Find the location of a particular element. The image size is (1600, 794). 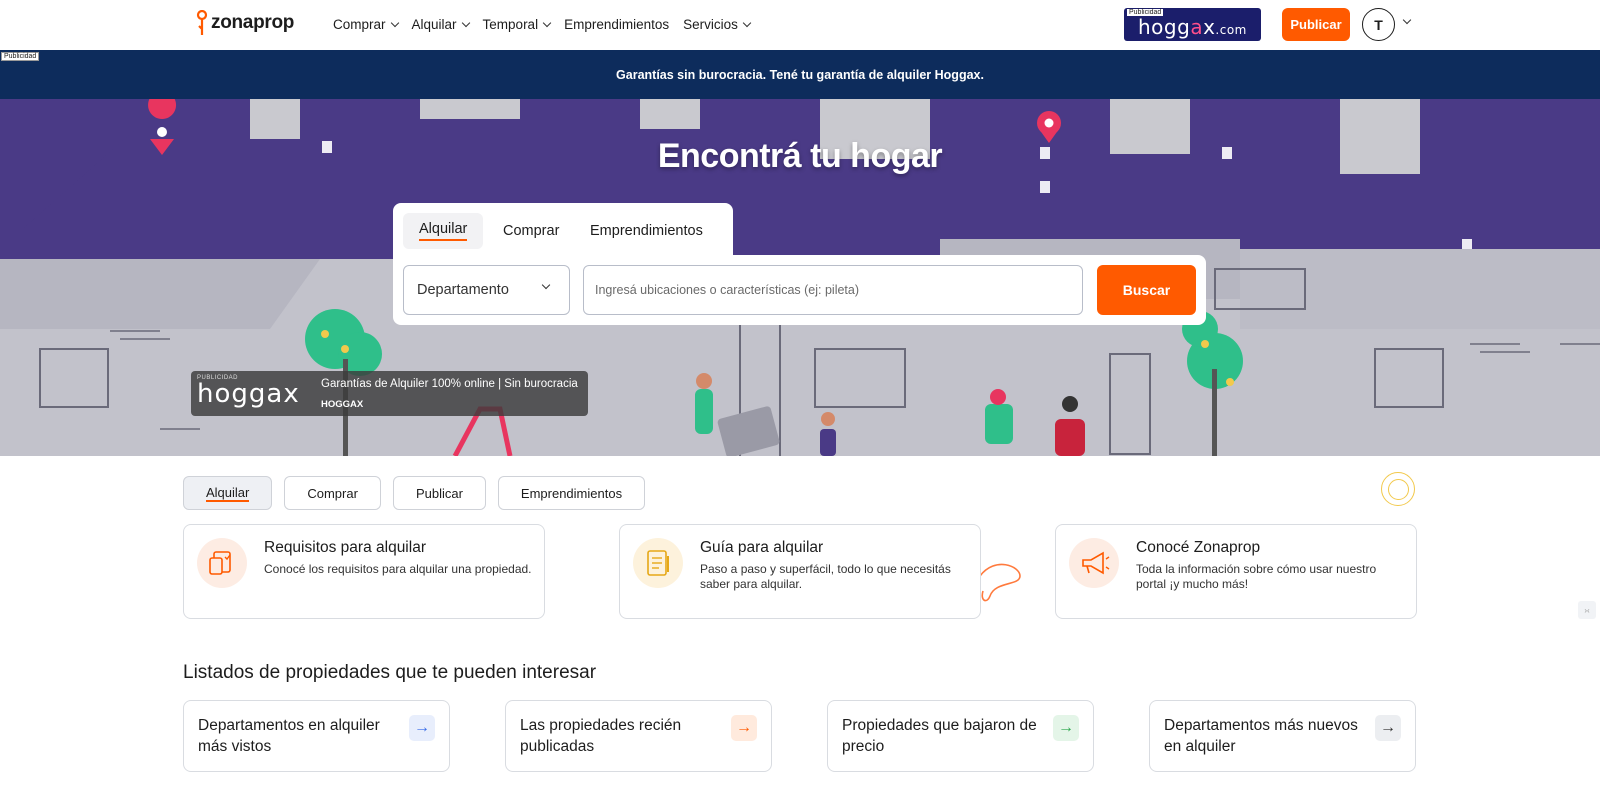

ad-tag: Publicidad is located at coordinates (20, 56).